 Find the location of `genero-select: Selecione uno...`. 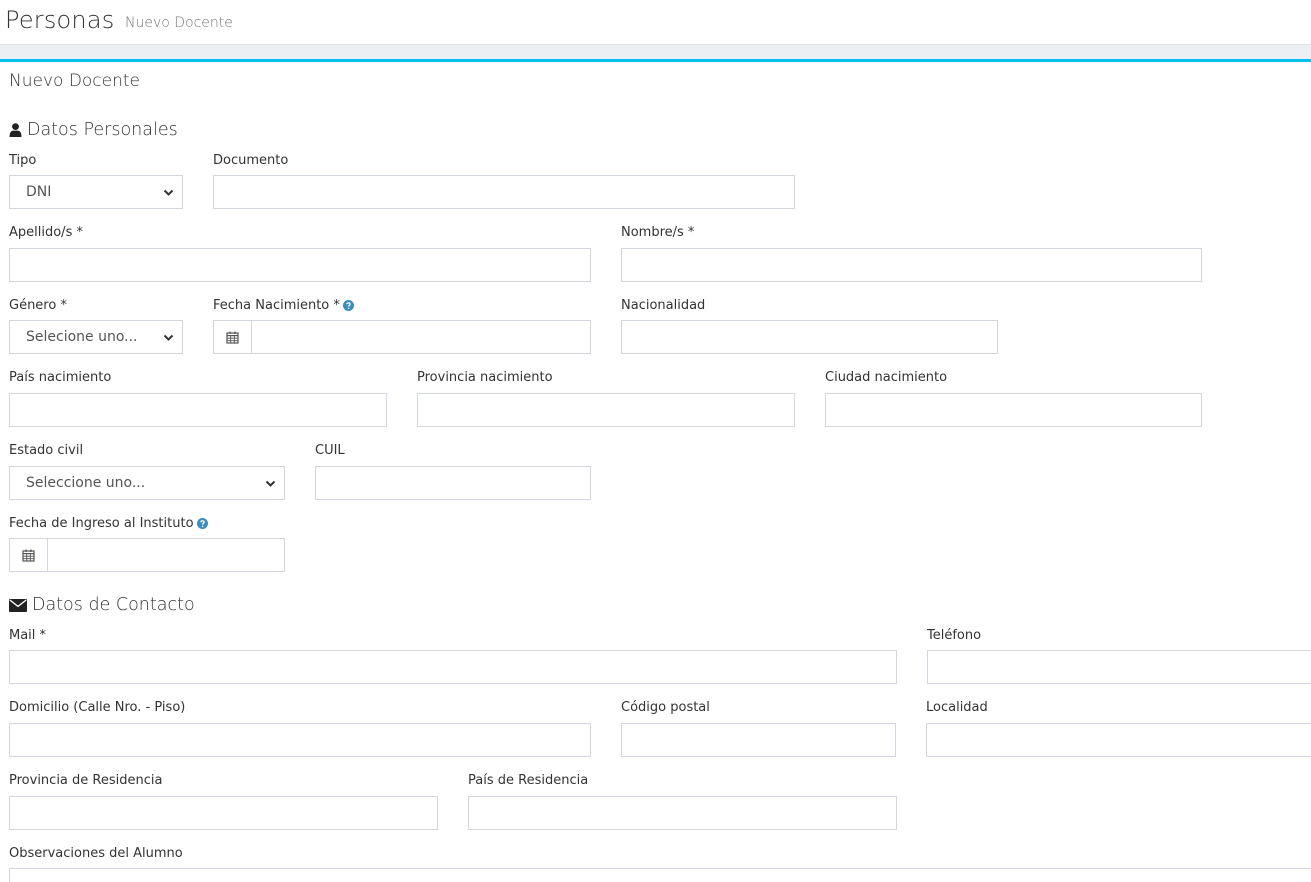

genero-select: Selecione uno... is located at coordinates (96, 337).